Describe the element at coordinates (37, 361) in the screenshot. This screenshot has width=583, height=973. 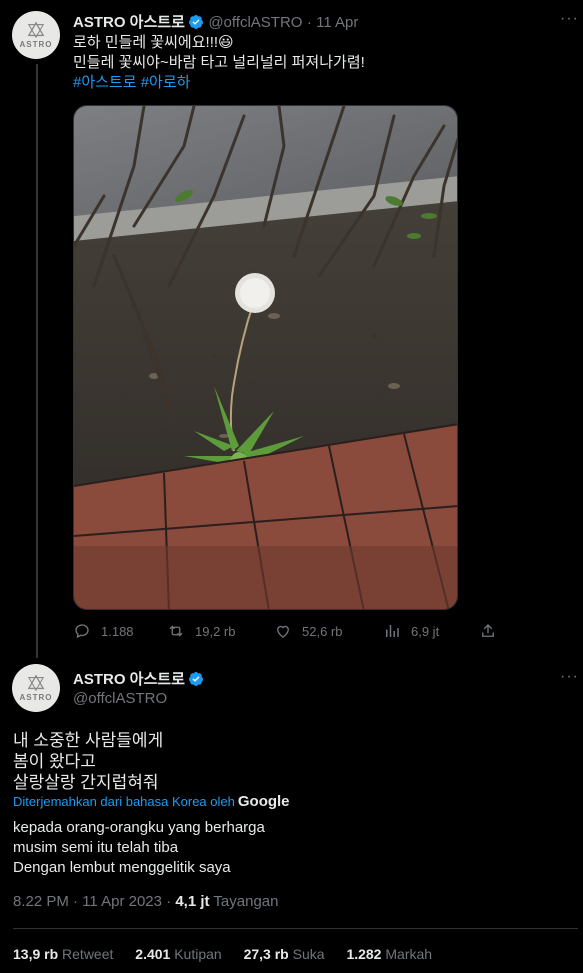
I see `thread-connector-line` at that location.